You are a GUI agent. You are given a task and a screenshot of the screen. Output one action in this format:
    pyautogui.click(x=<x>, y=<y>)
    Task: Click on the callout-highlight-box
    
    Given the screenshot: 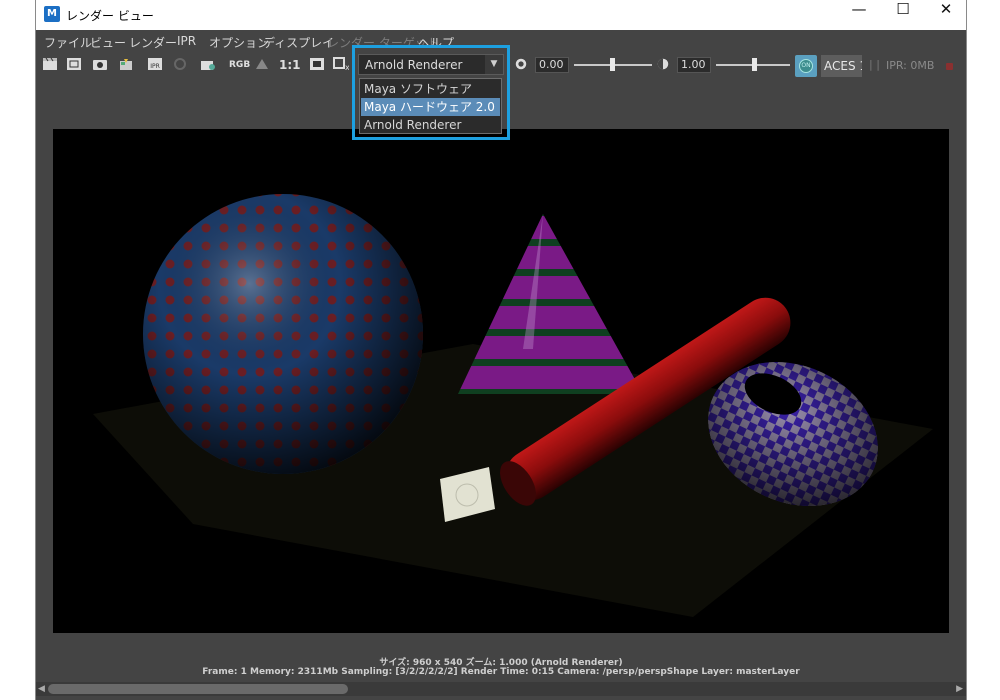 What is the action you would take?
    pyautogui.click(x=431, y=92)
    